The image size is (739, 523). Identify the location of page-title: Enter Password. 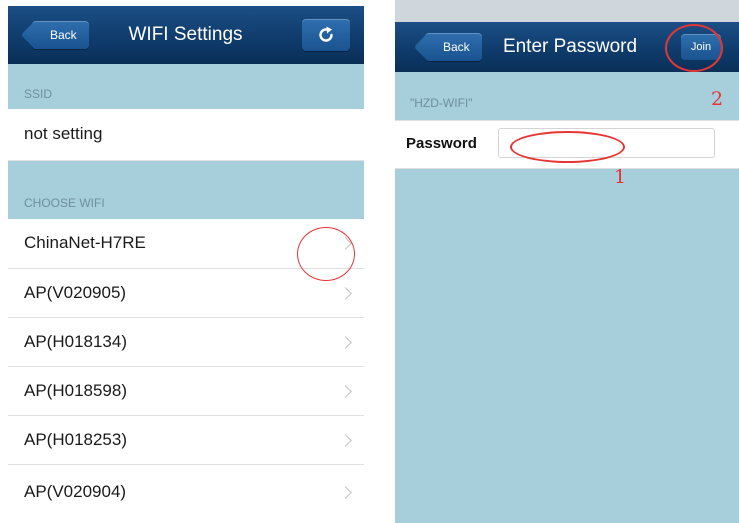
(570, 46).